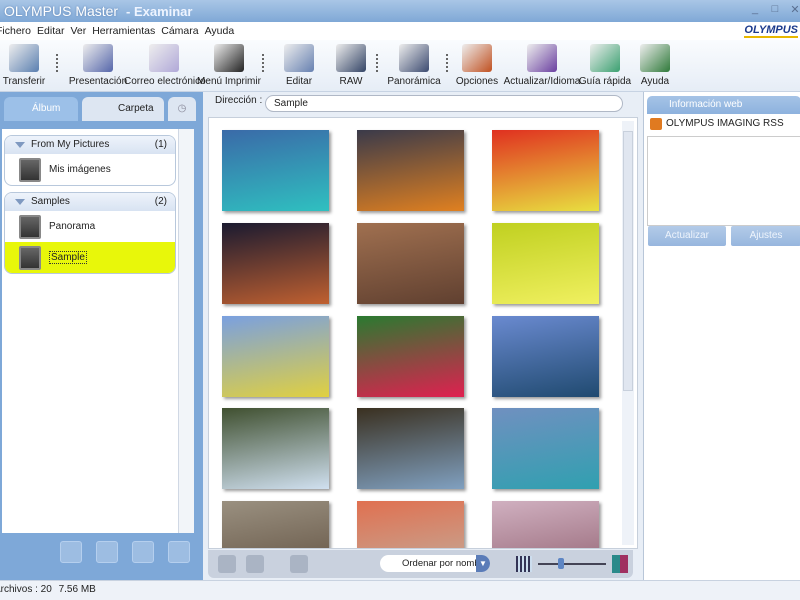 This screenshot has width=800, height=600. I want to click on grid-scrollbar, so click(628, 333).